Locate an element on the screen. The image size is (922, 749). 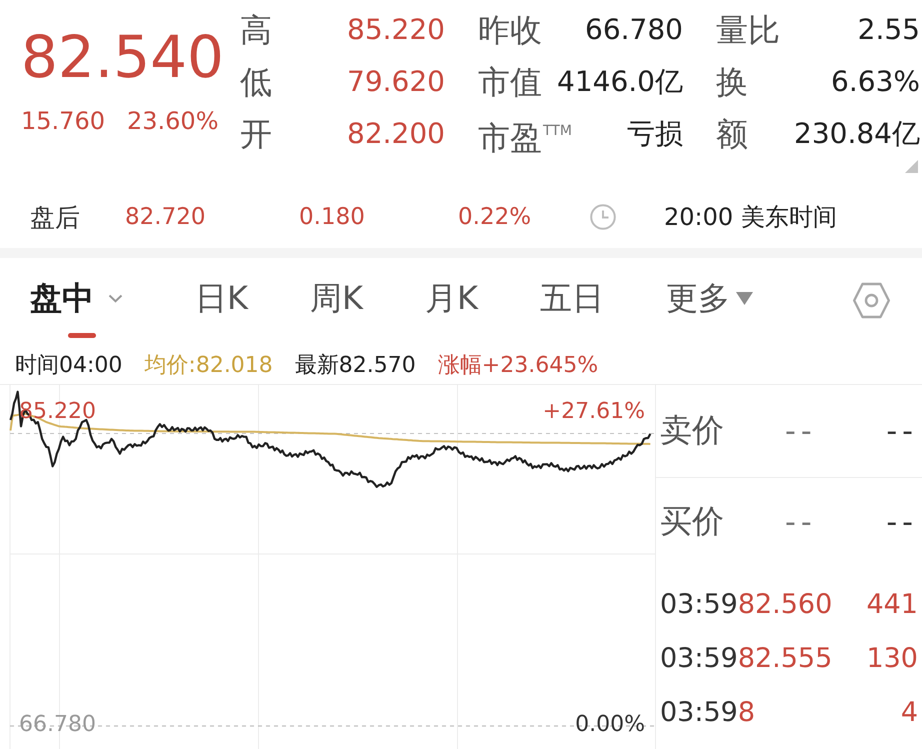
trade-volume: 441 is located at coordinates (892, 604).